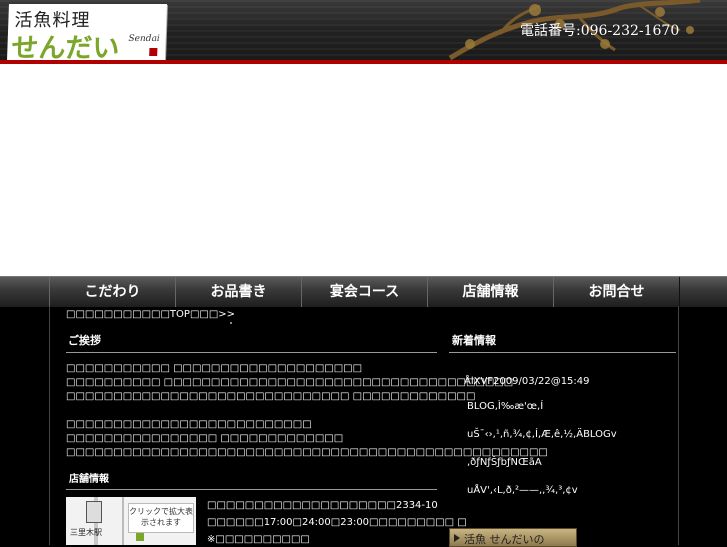 This screenshot has height=547, width=727. I want to click on logo-title: せんだい, so click(65, 46).